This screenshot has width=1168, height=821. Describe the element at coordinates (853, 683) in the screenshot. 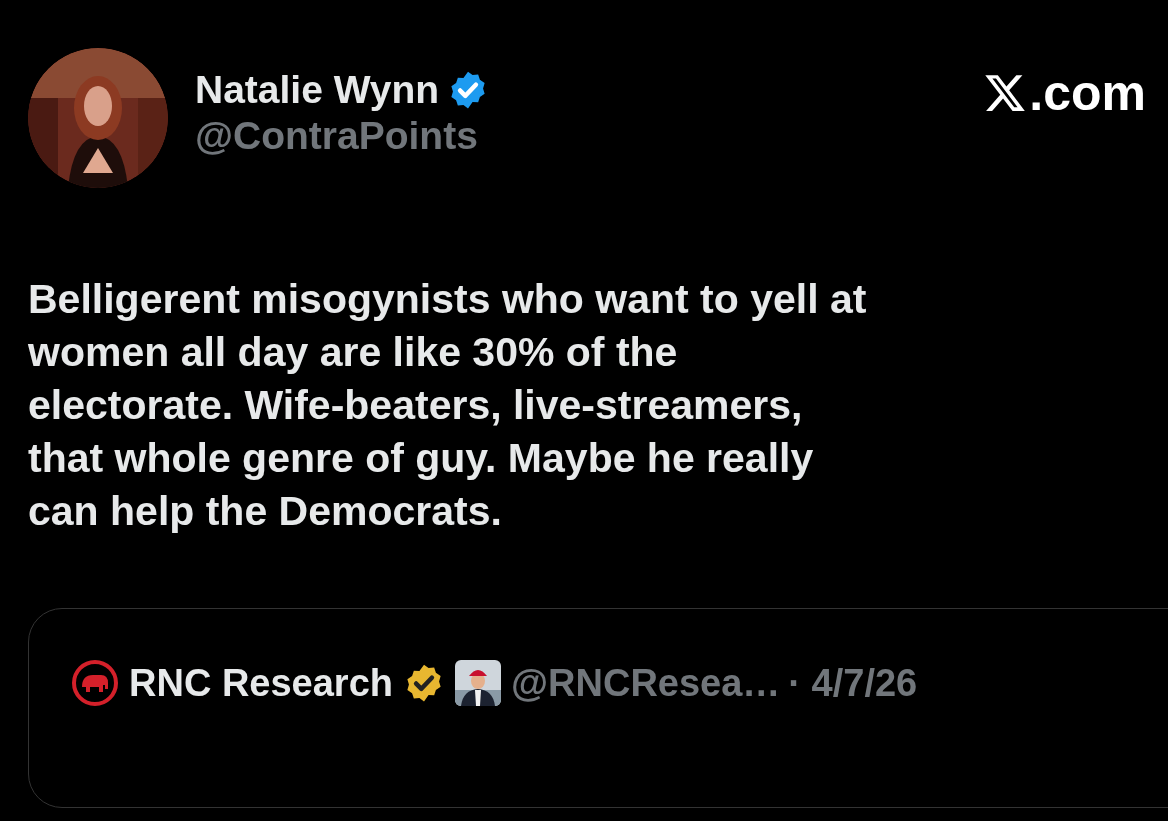

I see `quoted-post-date: · 4/7/26` at that location.